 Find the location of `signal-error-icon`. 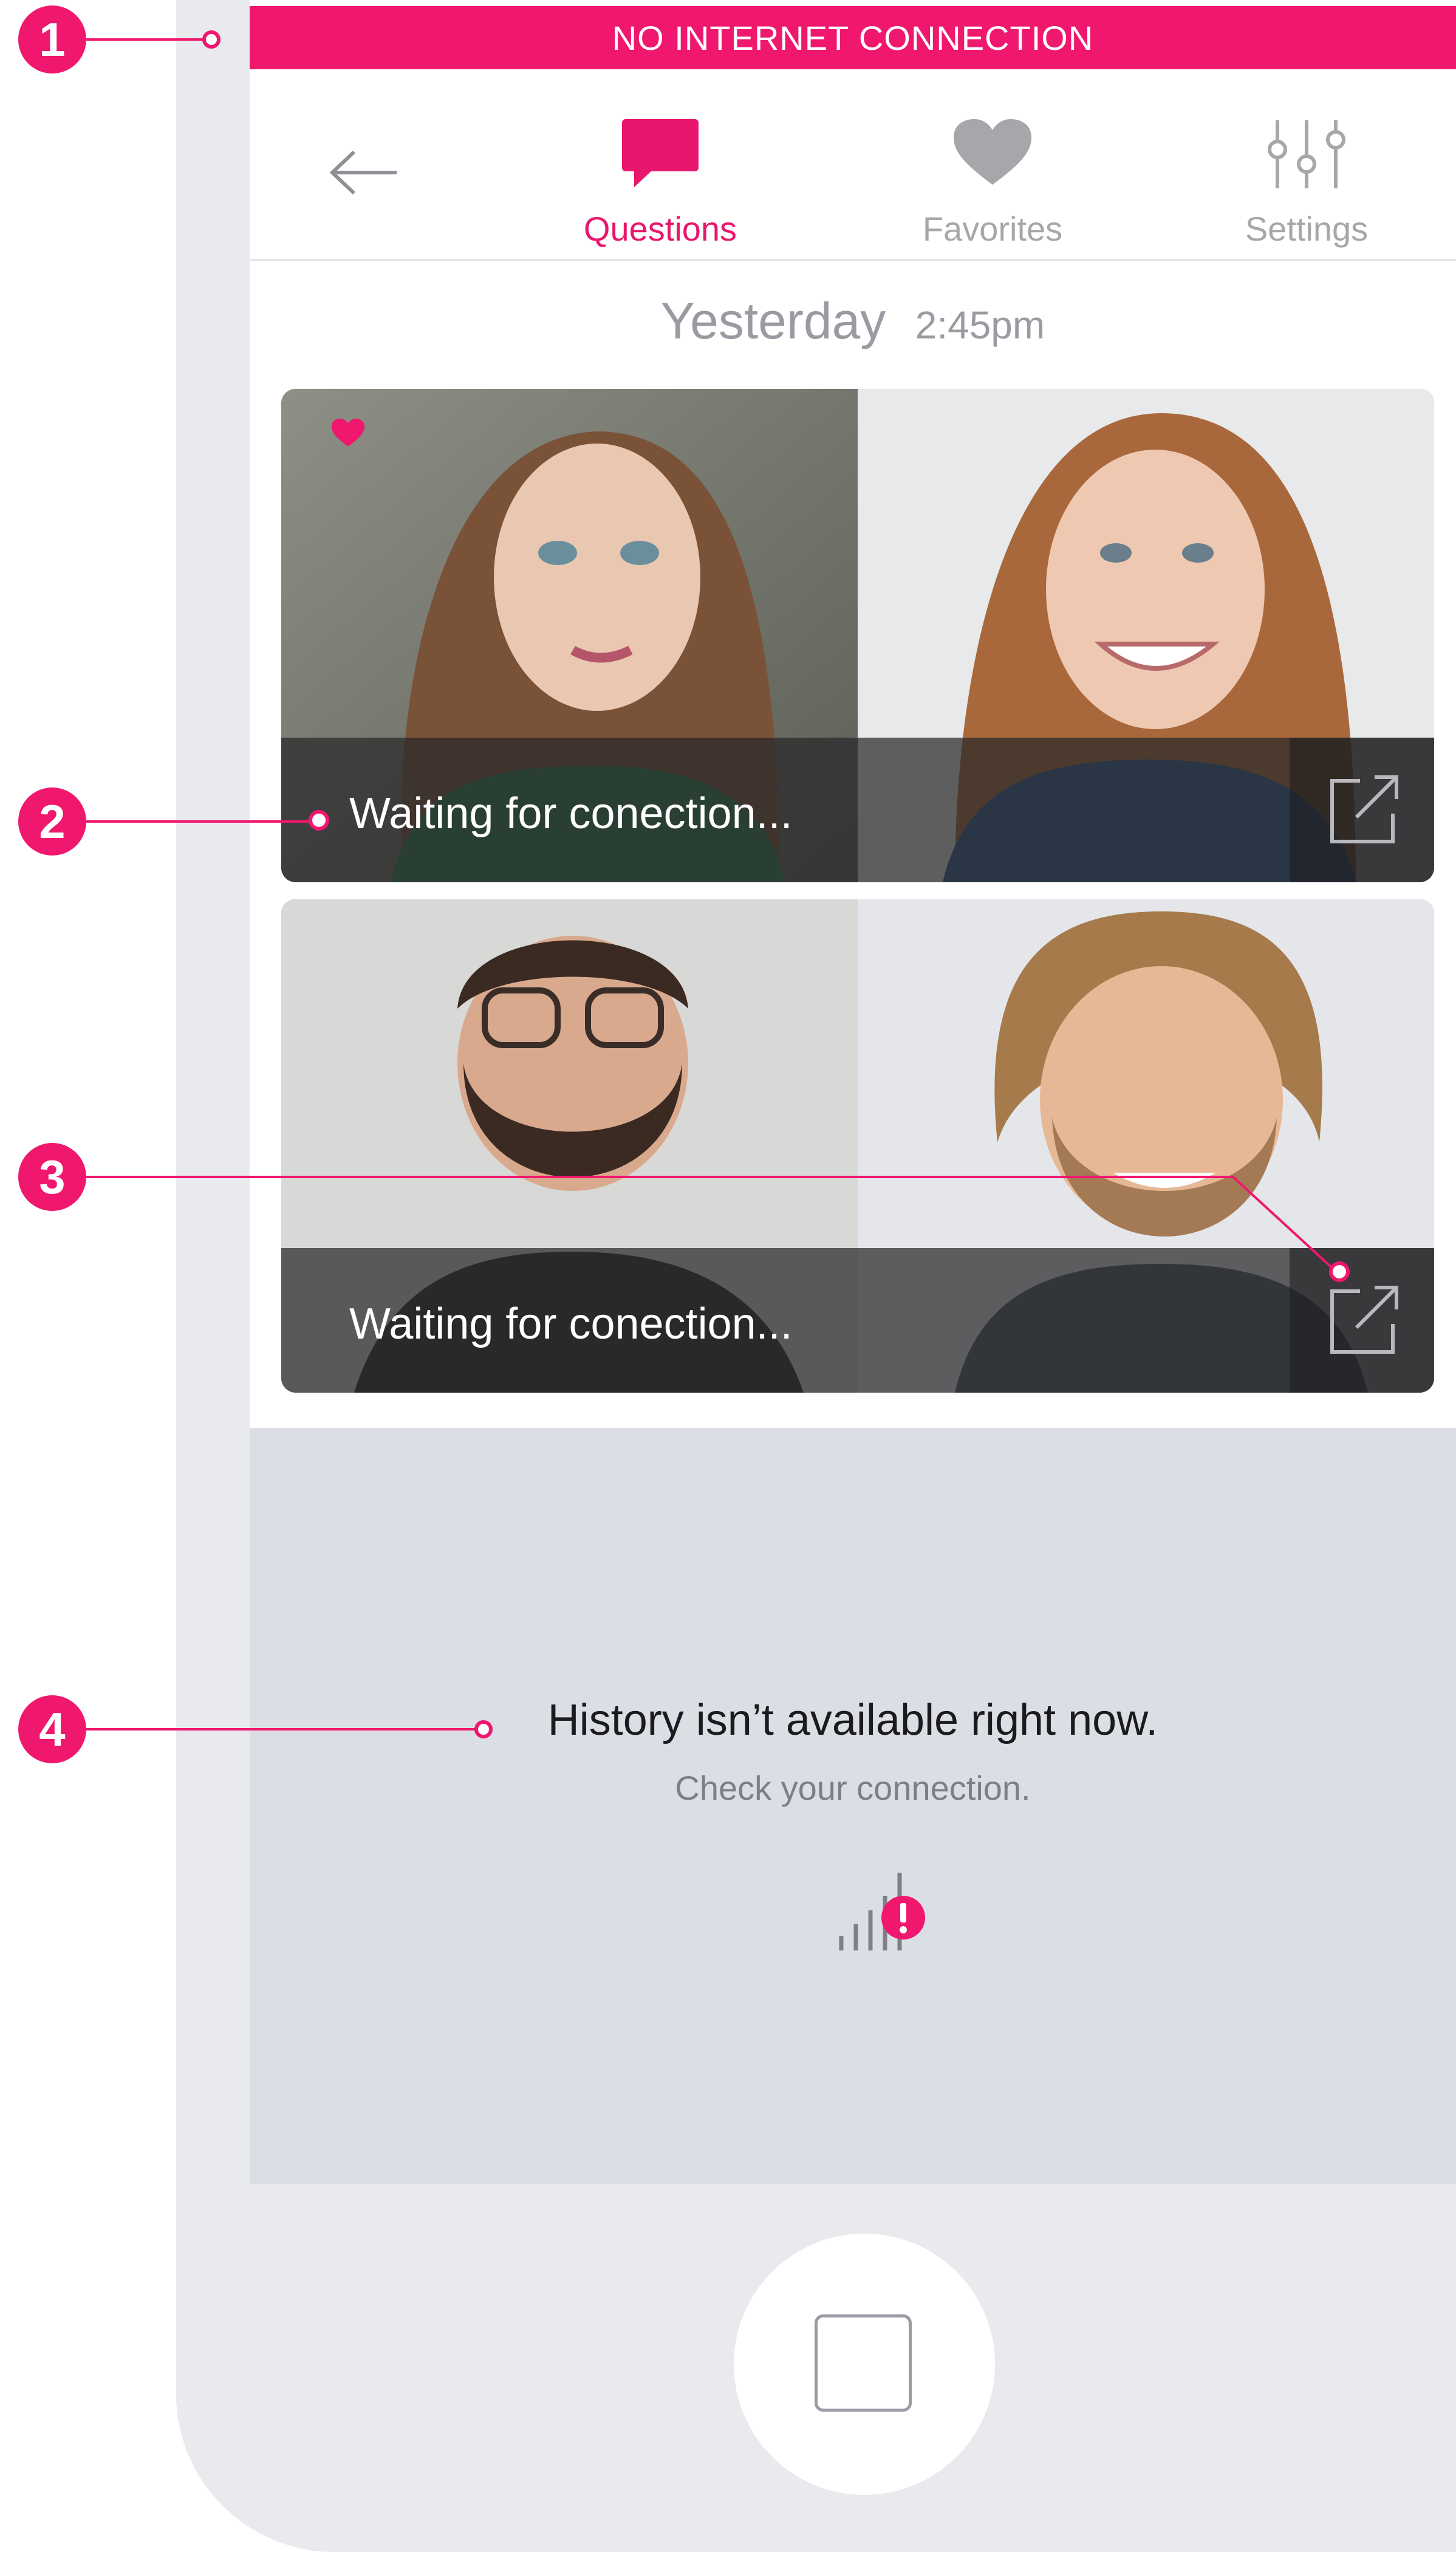

signal-error-icon is located at coordinates (880, 1915).